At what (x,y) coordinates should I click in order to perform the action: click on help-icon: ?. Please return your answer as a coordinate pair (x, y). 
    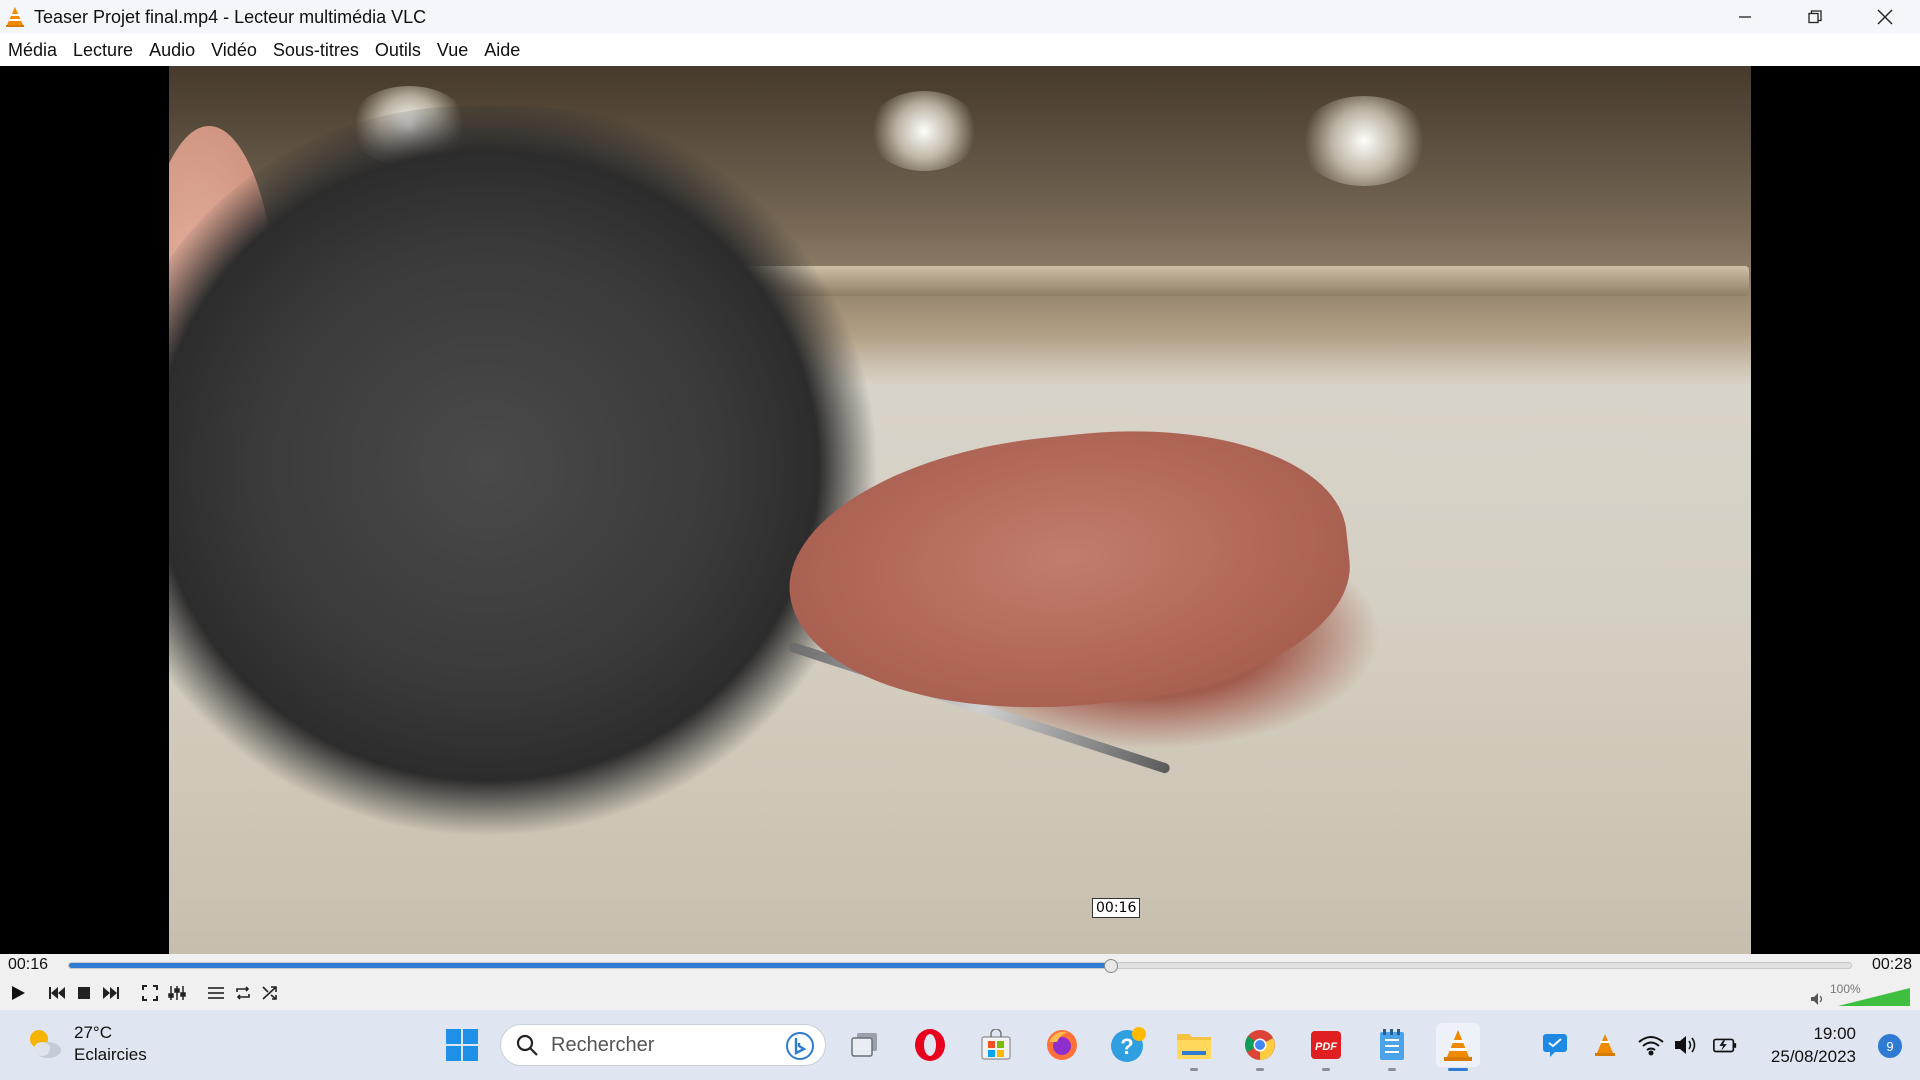
    Looking at the image, I should click on (1128, 1044).